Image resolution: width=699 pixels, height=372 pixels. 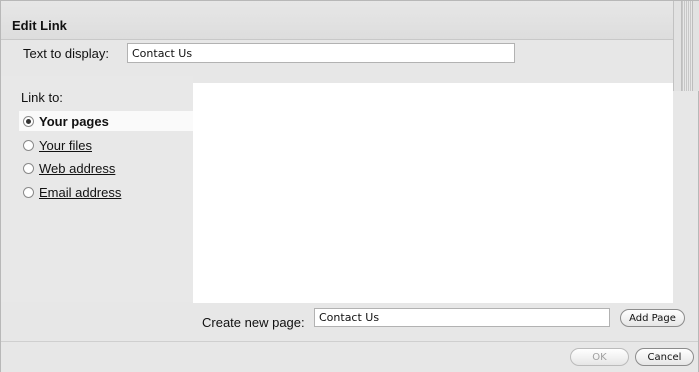 I want to click on link-option-web-address: Web address, so click(x=107, y=168).